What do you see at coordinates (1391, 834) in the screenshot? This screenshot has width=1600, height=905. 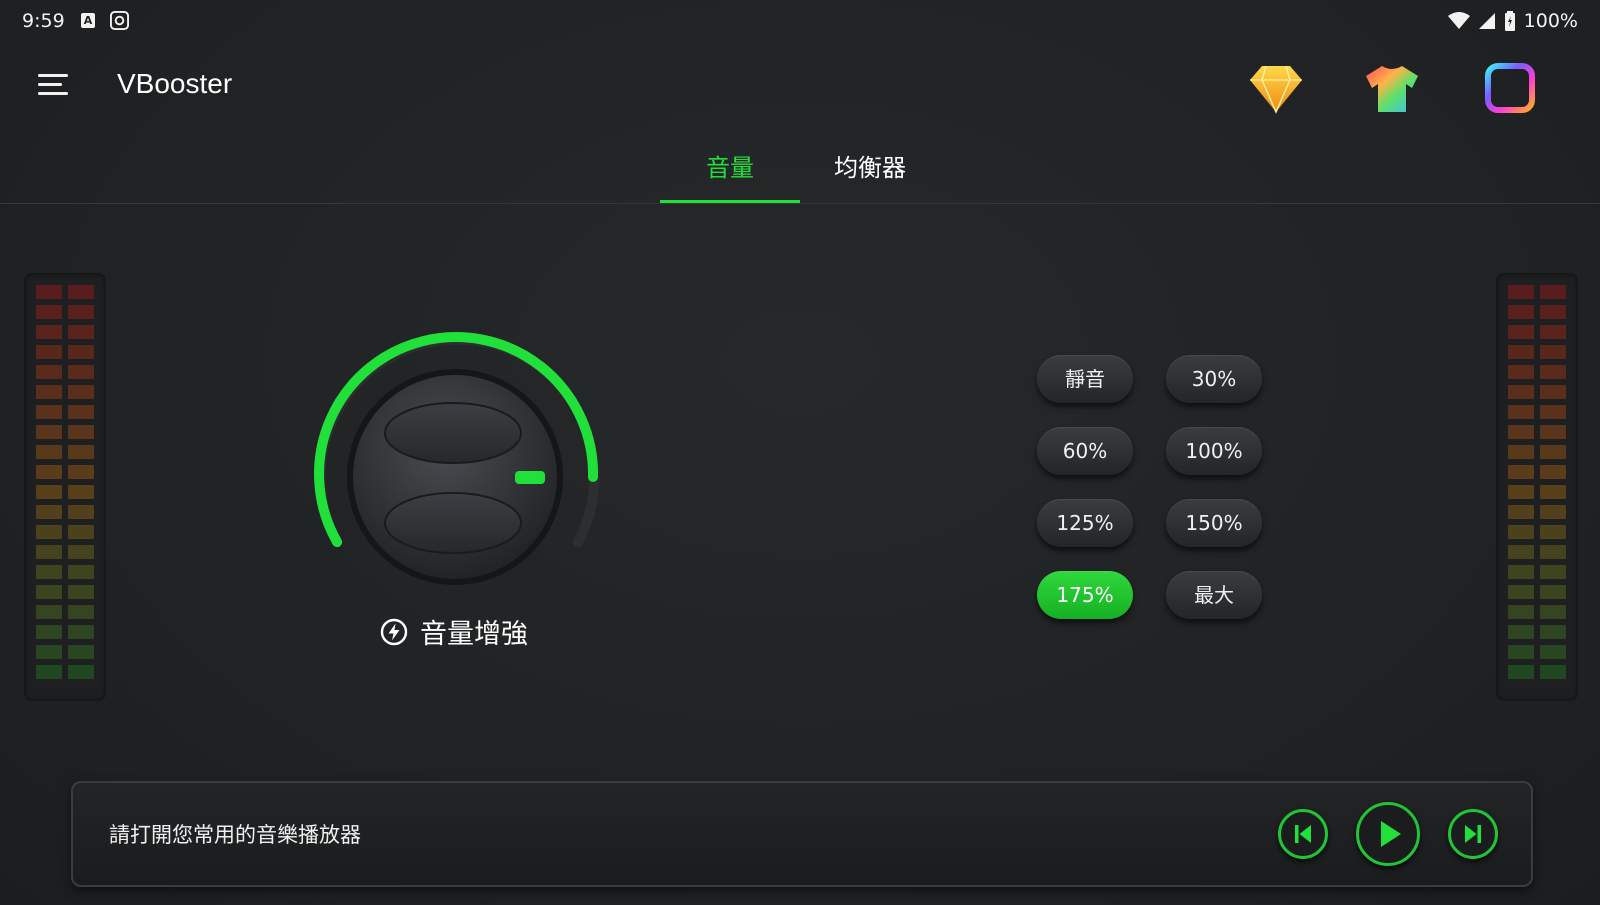 I see `play-icon` at bounding box center [1391, 834].